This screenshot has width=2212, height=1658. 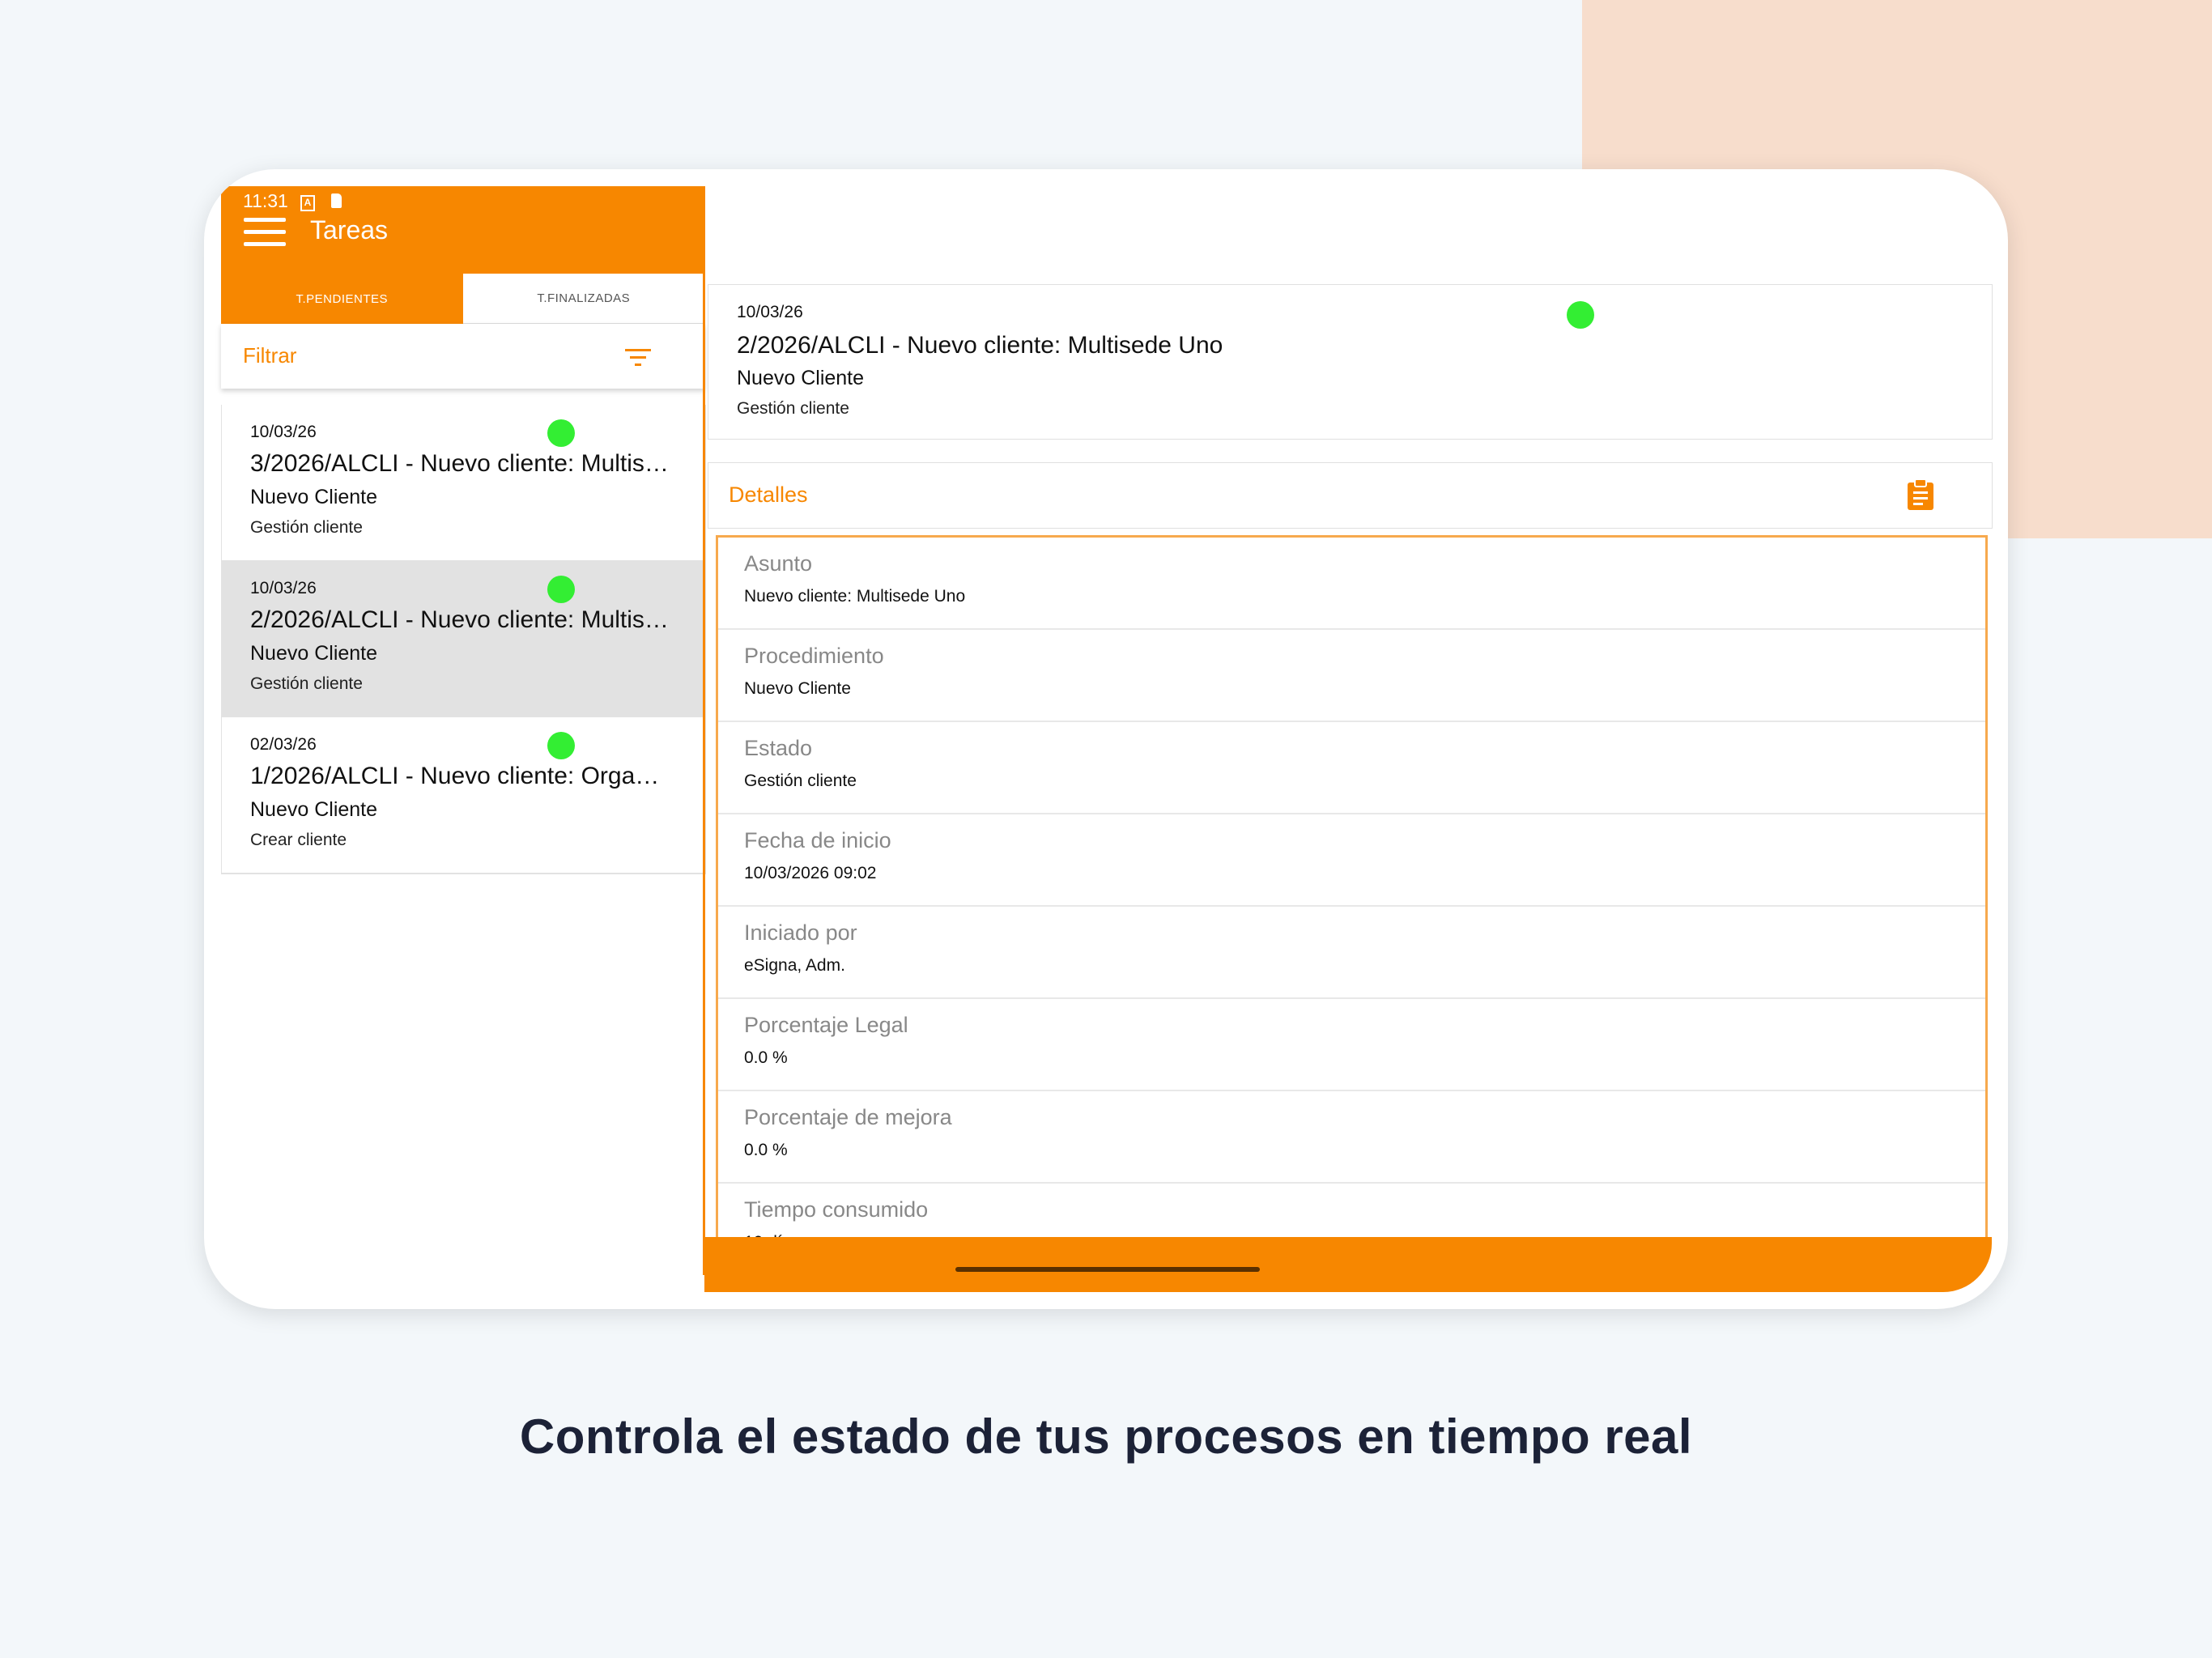 I want to click on detail-value: Gestión cliente, so click(x=800, y=781).